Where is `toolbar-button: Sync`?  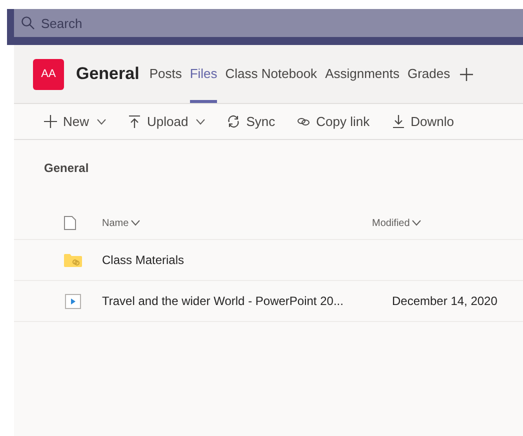
toolbar-button: Sync is located at coordinates (251, 122).